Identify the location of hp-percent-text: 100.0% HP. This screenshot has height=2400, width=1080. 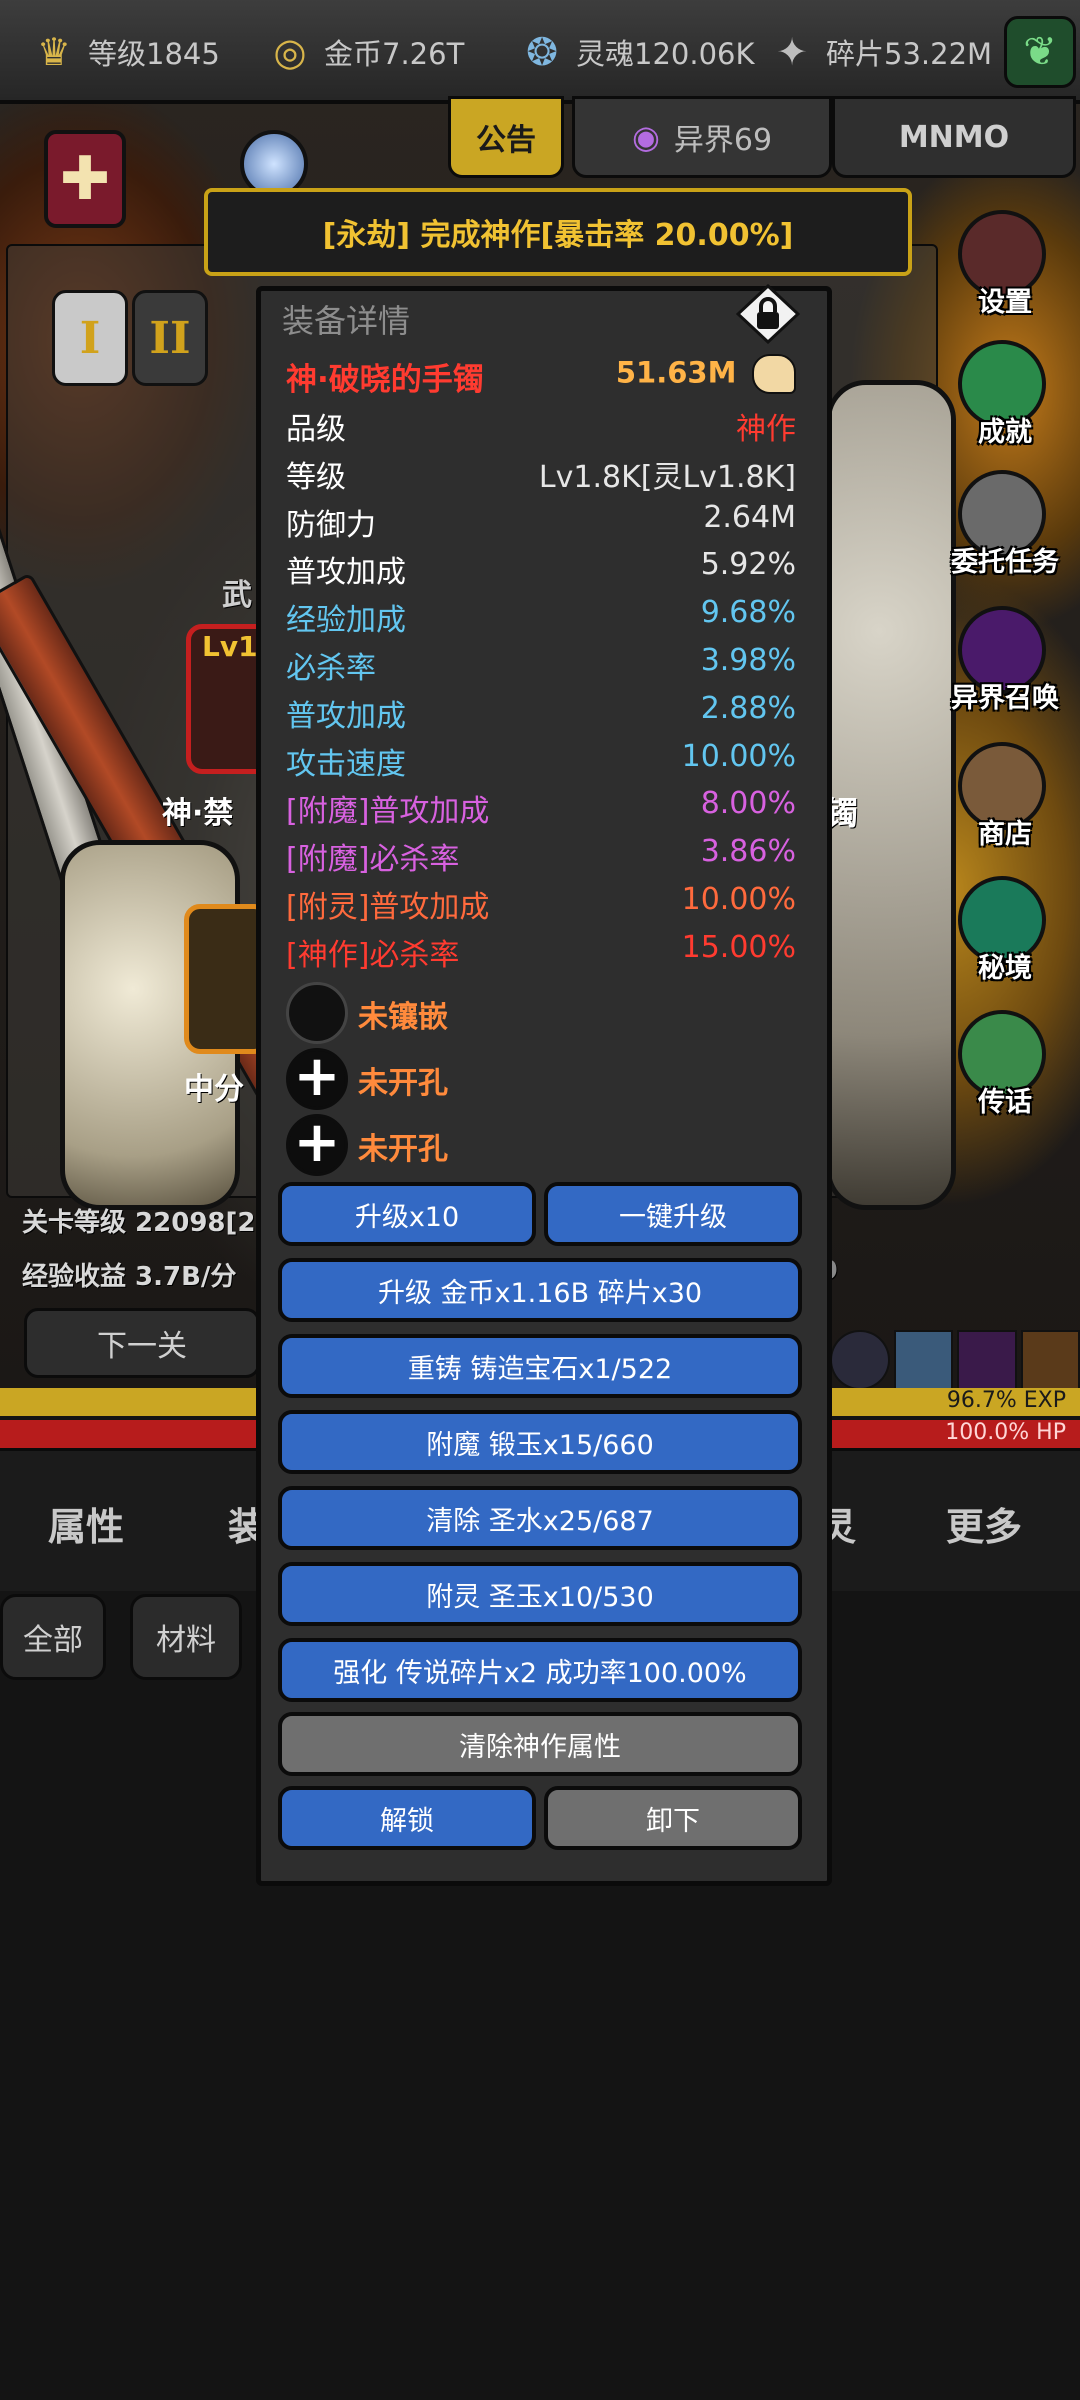
(1005, 1432).